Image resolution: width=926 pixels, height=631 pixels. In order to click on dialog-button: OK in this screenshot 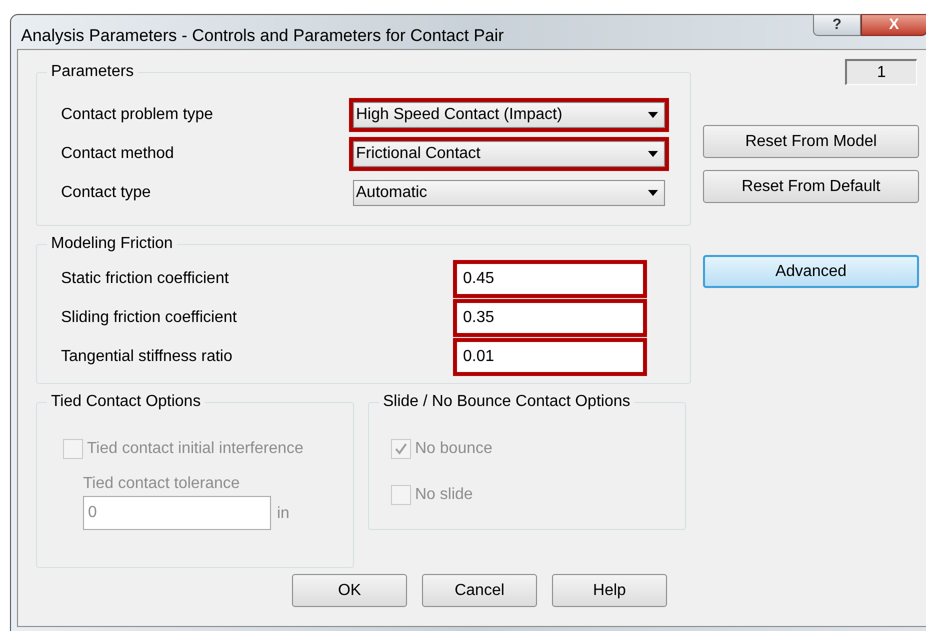, I will do `click(349, 590)`.